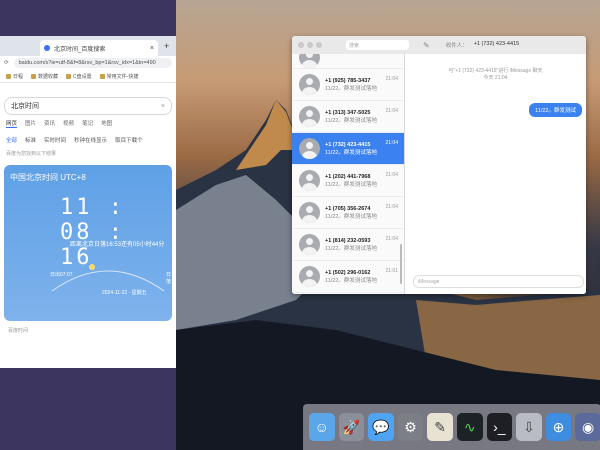  Describe the element at coordinates (348, 117) in the screenshot. I see `conversation-item: +1 (313) 347-5025 11/22。群发测试落地 21:04` at that location.